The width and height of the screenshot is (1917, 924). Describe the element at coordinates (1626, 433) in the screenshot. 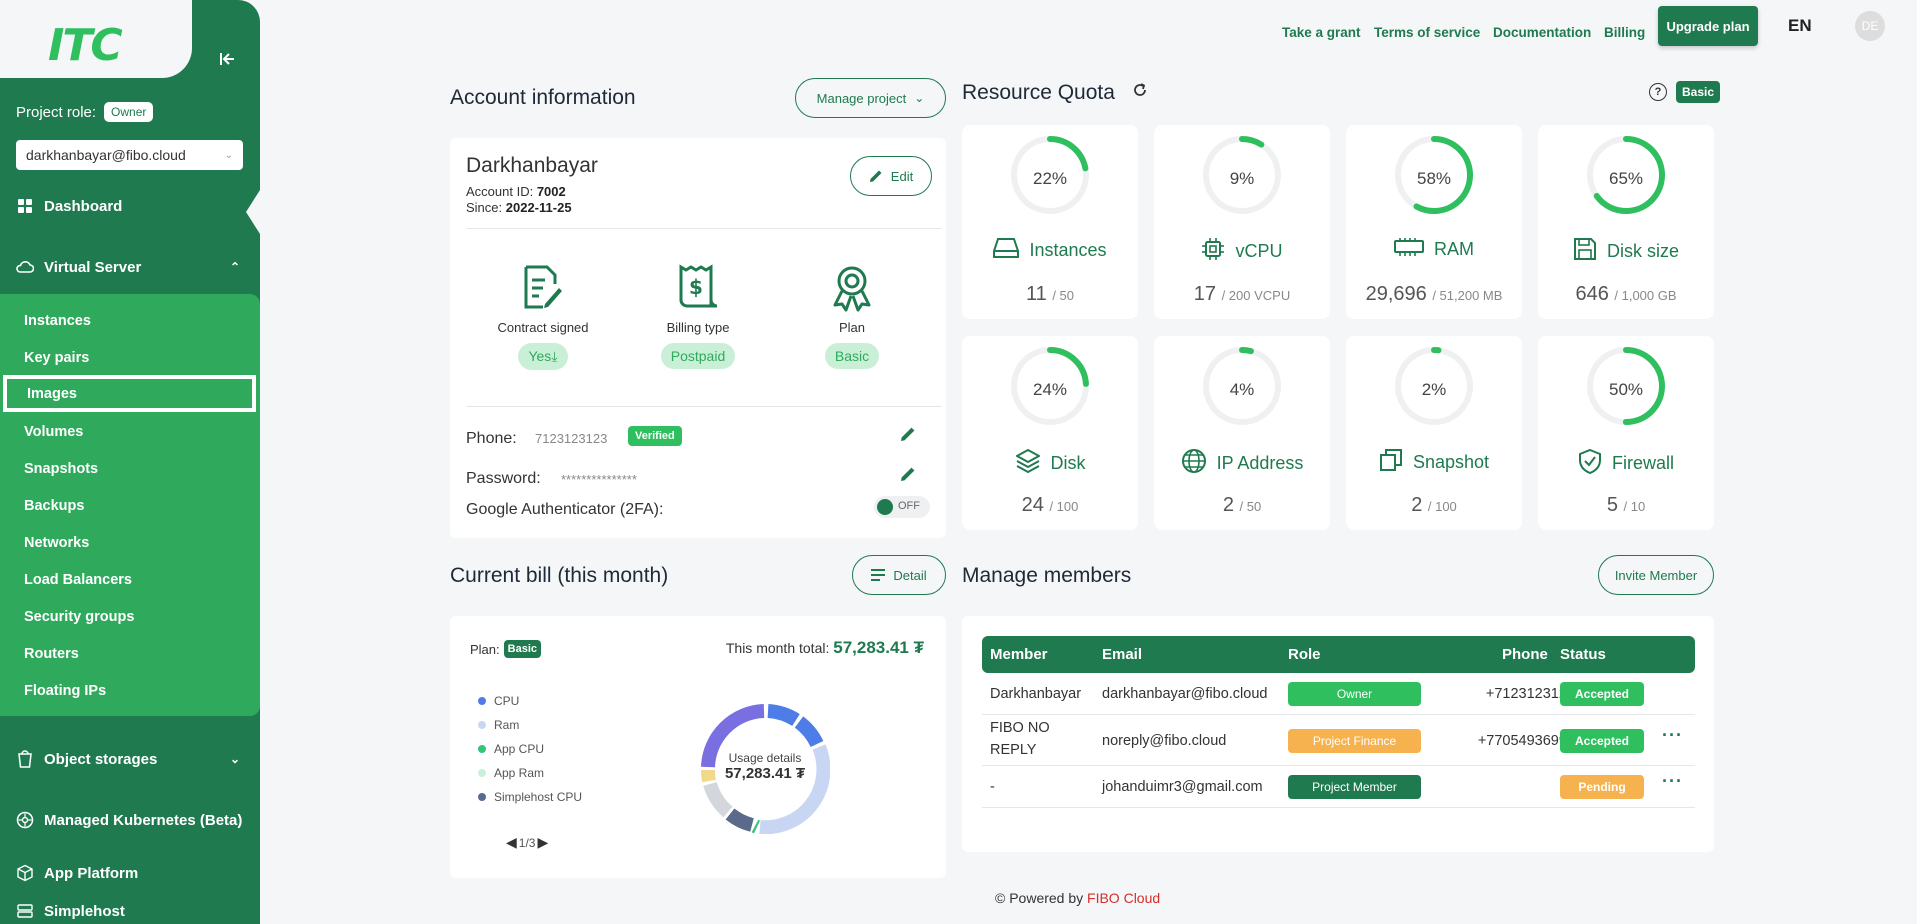

I see `quota-card-firewall: 50% Firewall 5 / 10` at that location.